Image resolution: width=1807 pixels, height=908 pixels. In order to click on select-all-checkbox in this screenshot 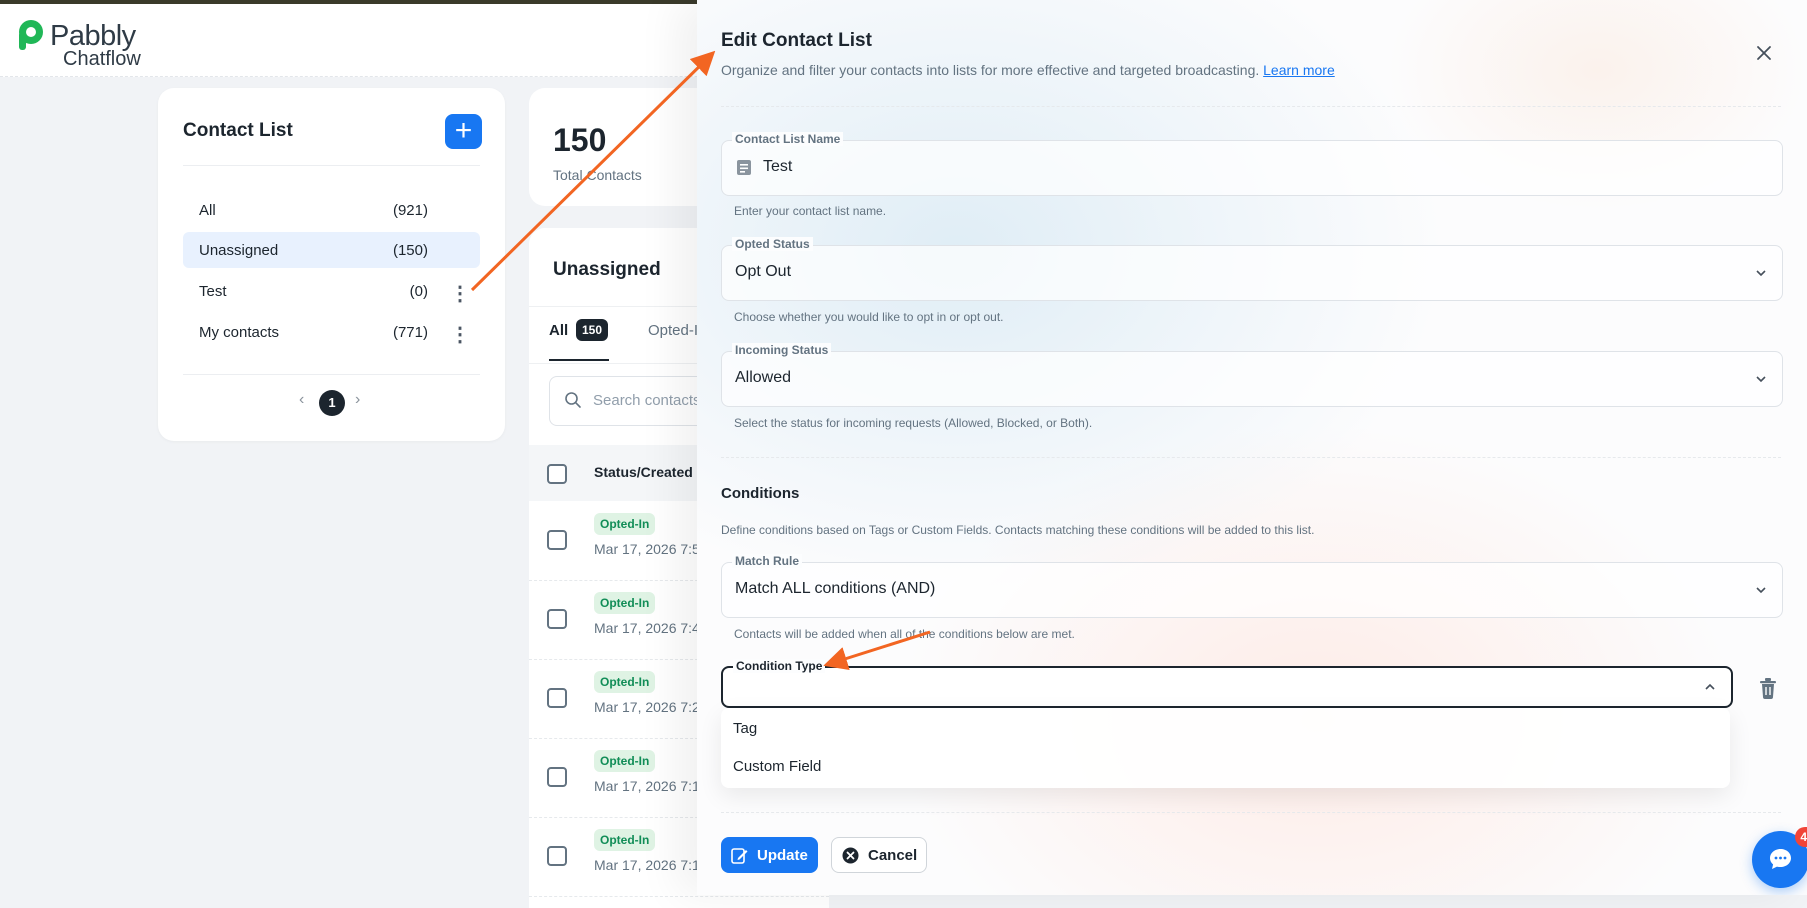, I will do `click(557, 474)`.